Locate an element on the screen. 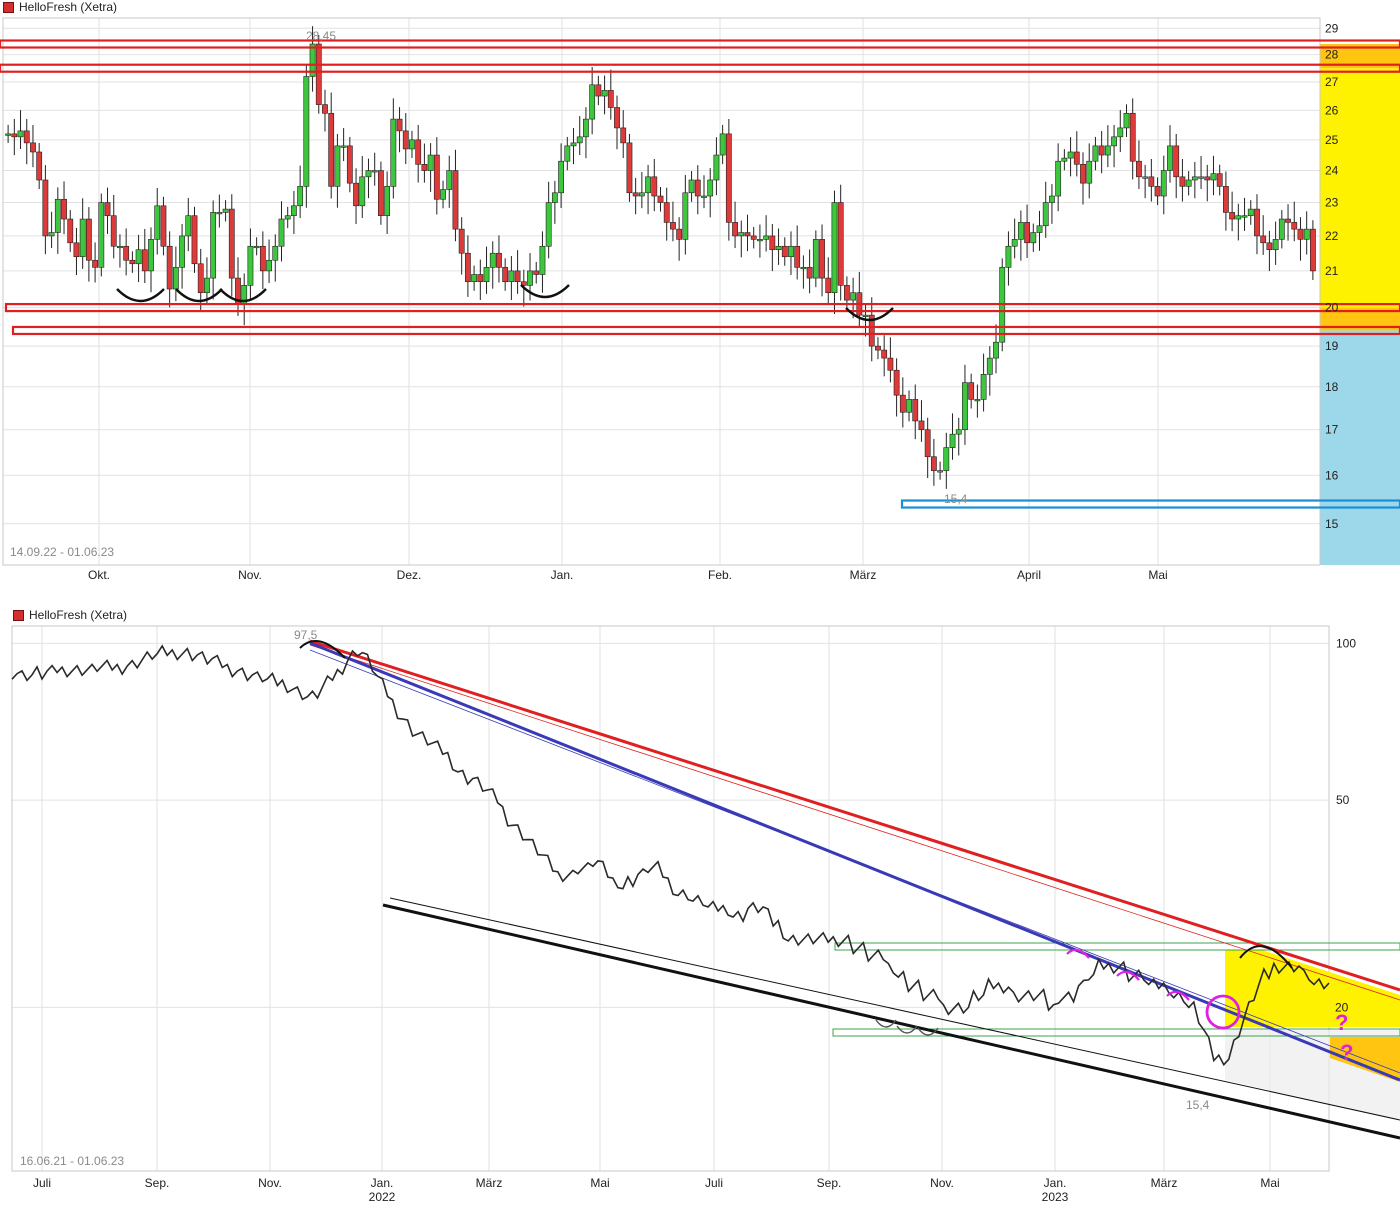 This screenshot has height=1230, width=1400. top-y-tick-23: 23 is located at coordinates (1332, 203).